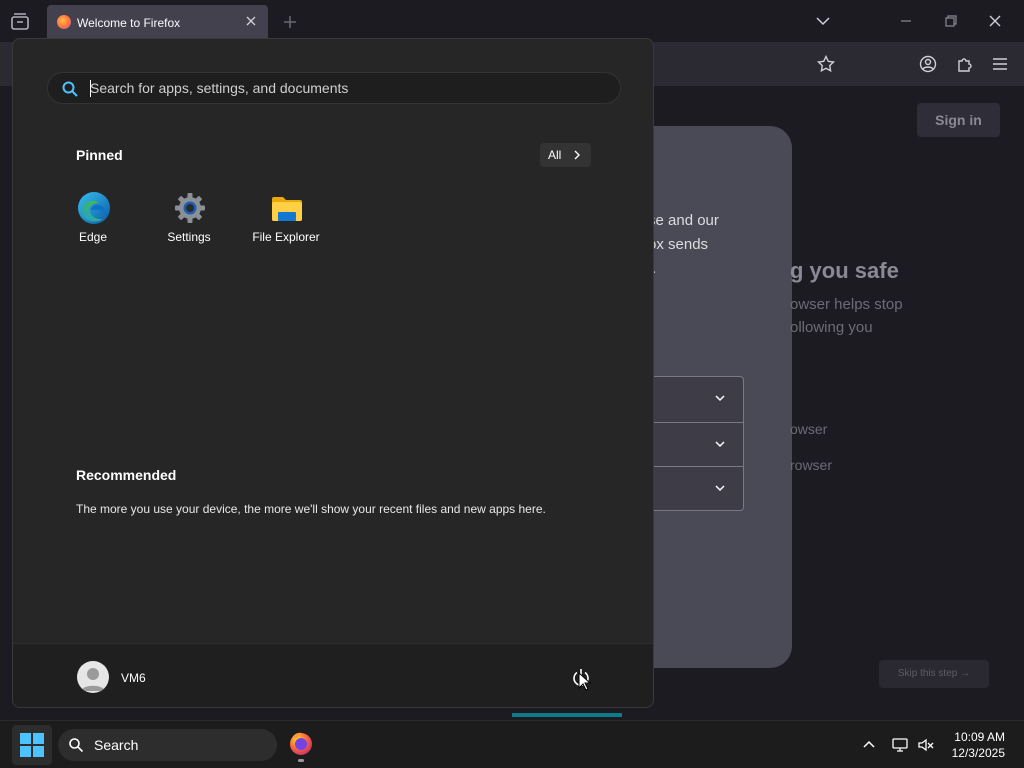  What do you see at coordinates (951, 21) in the screenshot?
I see `restore-icon` at bounding box center [951, 21].